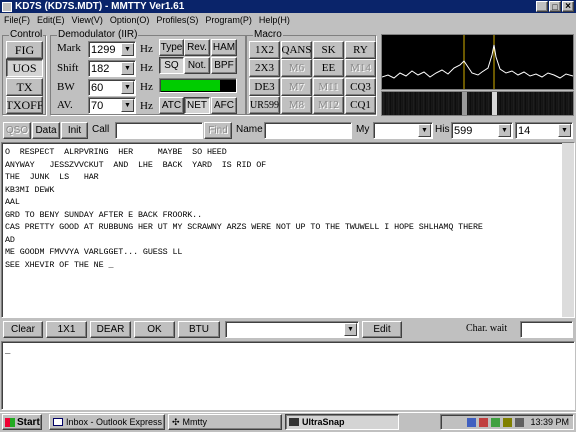 The image size is (576, 432). I want to click on macro-button-m12: M12, so click(328, 105).